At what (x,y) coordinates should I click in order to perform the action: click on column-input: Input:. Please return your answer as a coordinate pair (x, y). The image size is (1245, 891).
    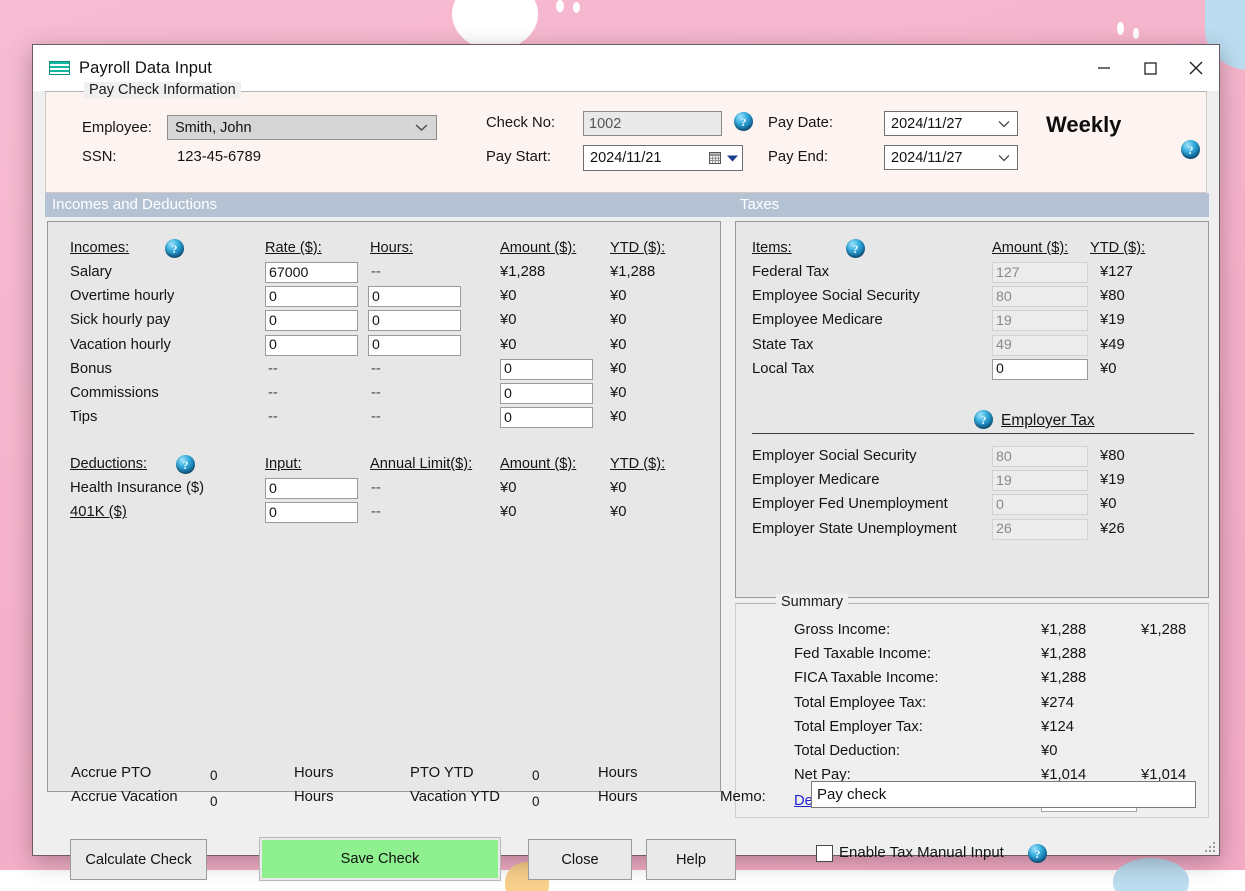
    Looking at the image, I should click on (283, 464).